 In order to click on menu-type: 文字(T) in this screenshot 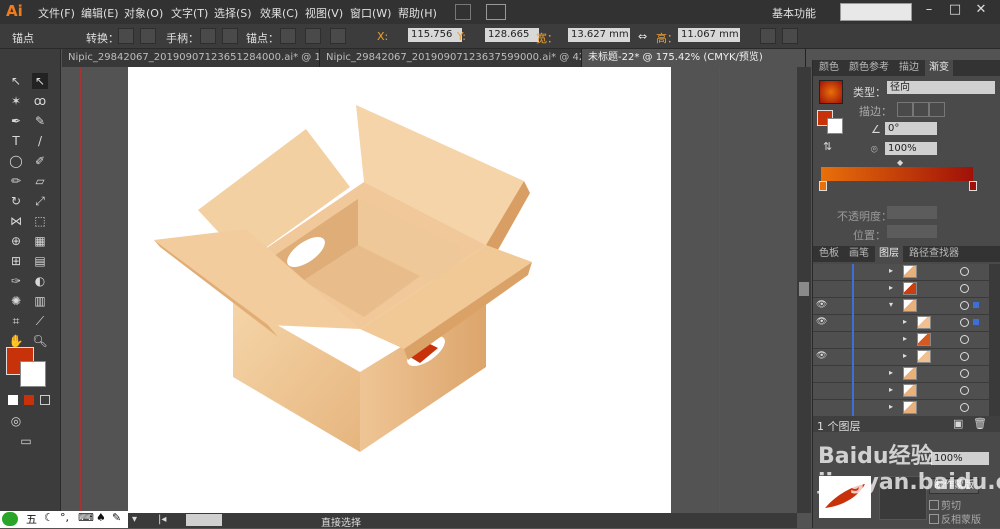, I will do `click(189, 13)`.